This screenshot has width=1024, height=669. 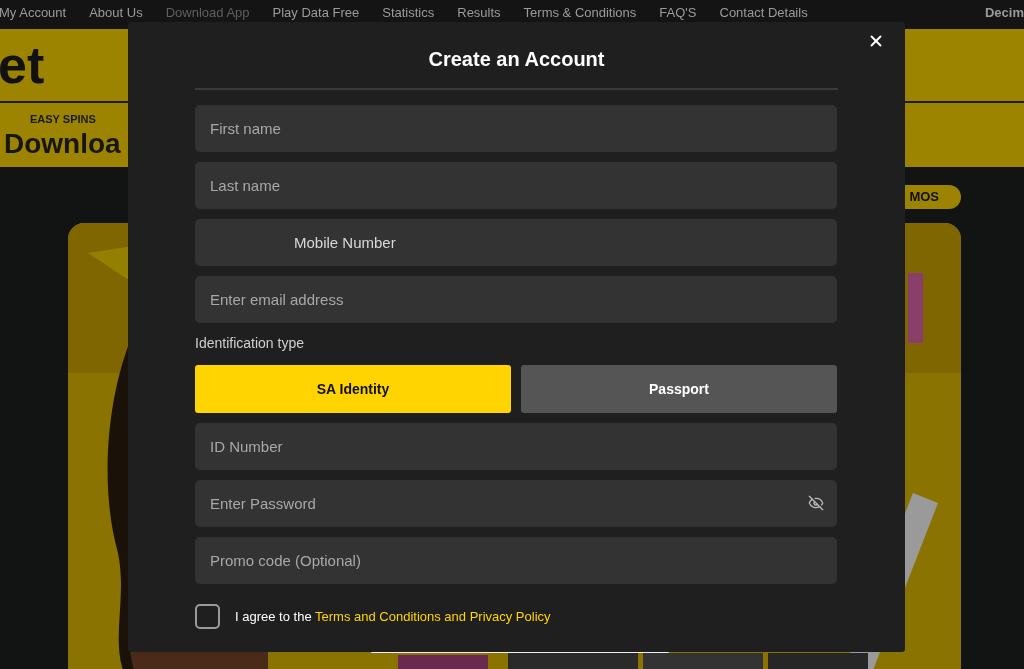 What do you see at coordinates (763, 13) in the screenshot?
I see `nav-link: Contact Details` at bounding box center [763, 13].